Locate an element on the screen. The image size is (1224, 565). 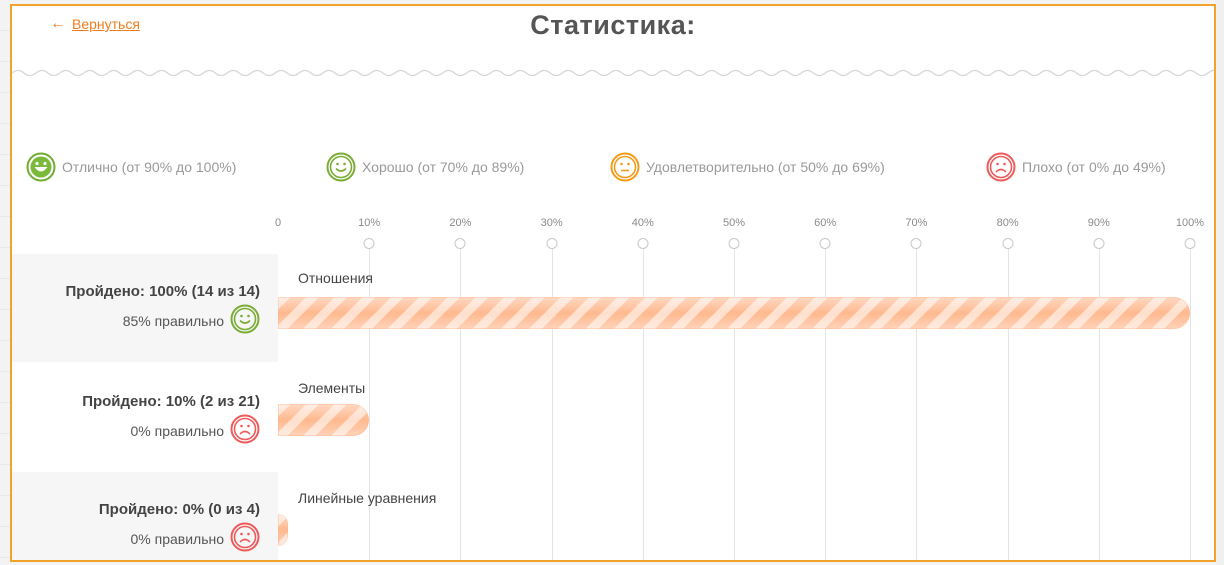
axis-tick-label: 70% is located at coordinates (916, 223).